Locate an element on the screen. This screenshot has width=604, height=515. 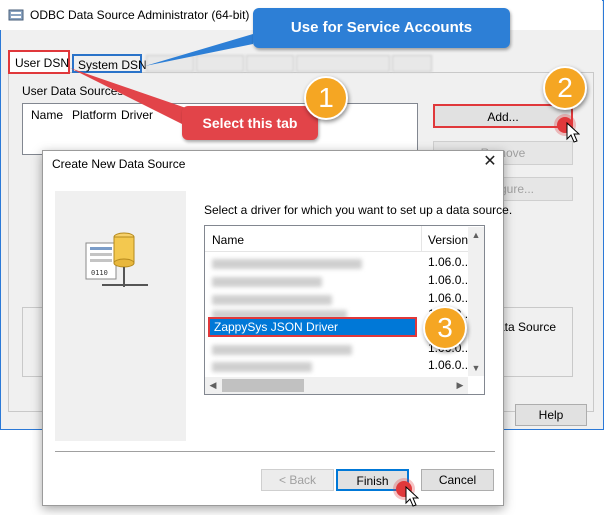
window-title: ODBC Data Source Administrator (64-bit) is located at coordinates (140, 15).